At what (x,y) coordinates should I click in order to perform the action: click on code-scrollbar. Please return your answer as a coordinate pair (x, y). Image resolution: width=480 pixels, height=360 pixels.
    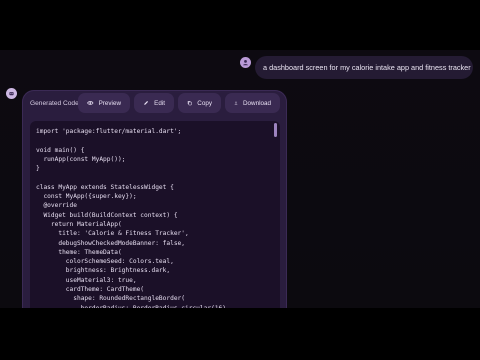
    Looking at the image, I should click on (275, 130).